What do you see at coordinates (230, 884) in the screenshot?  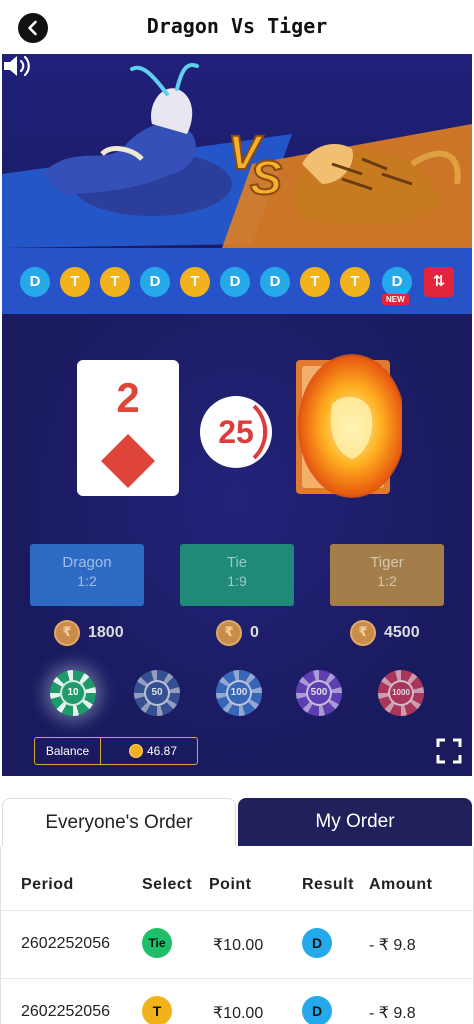 I see `column-header: Point` at bounding box center [230, 884].